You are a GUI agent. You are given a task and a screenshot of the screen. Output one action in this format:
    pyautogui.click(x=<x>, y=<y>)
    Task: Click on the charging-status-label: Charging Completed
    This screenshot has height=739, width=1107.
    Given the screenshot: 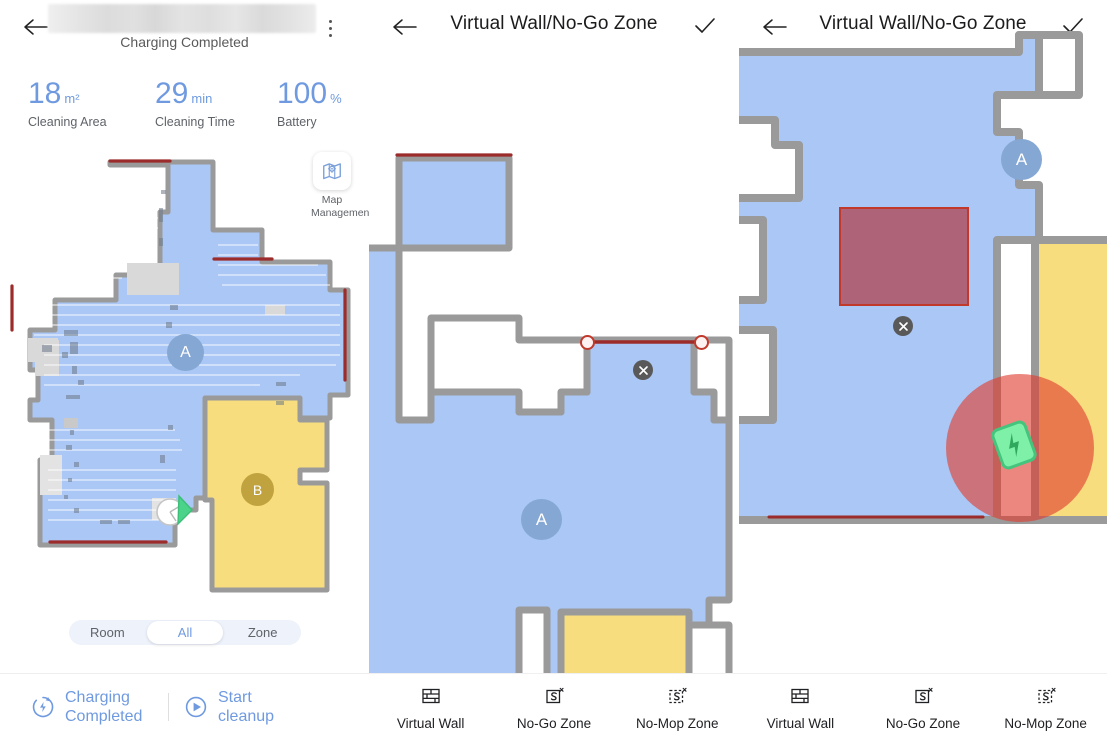 What is the action you would take?
    pyautogui.click(x=104, y=706)
    